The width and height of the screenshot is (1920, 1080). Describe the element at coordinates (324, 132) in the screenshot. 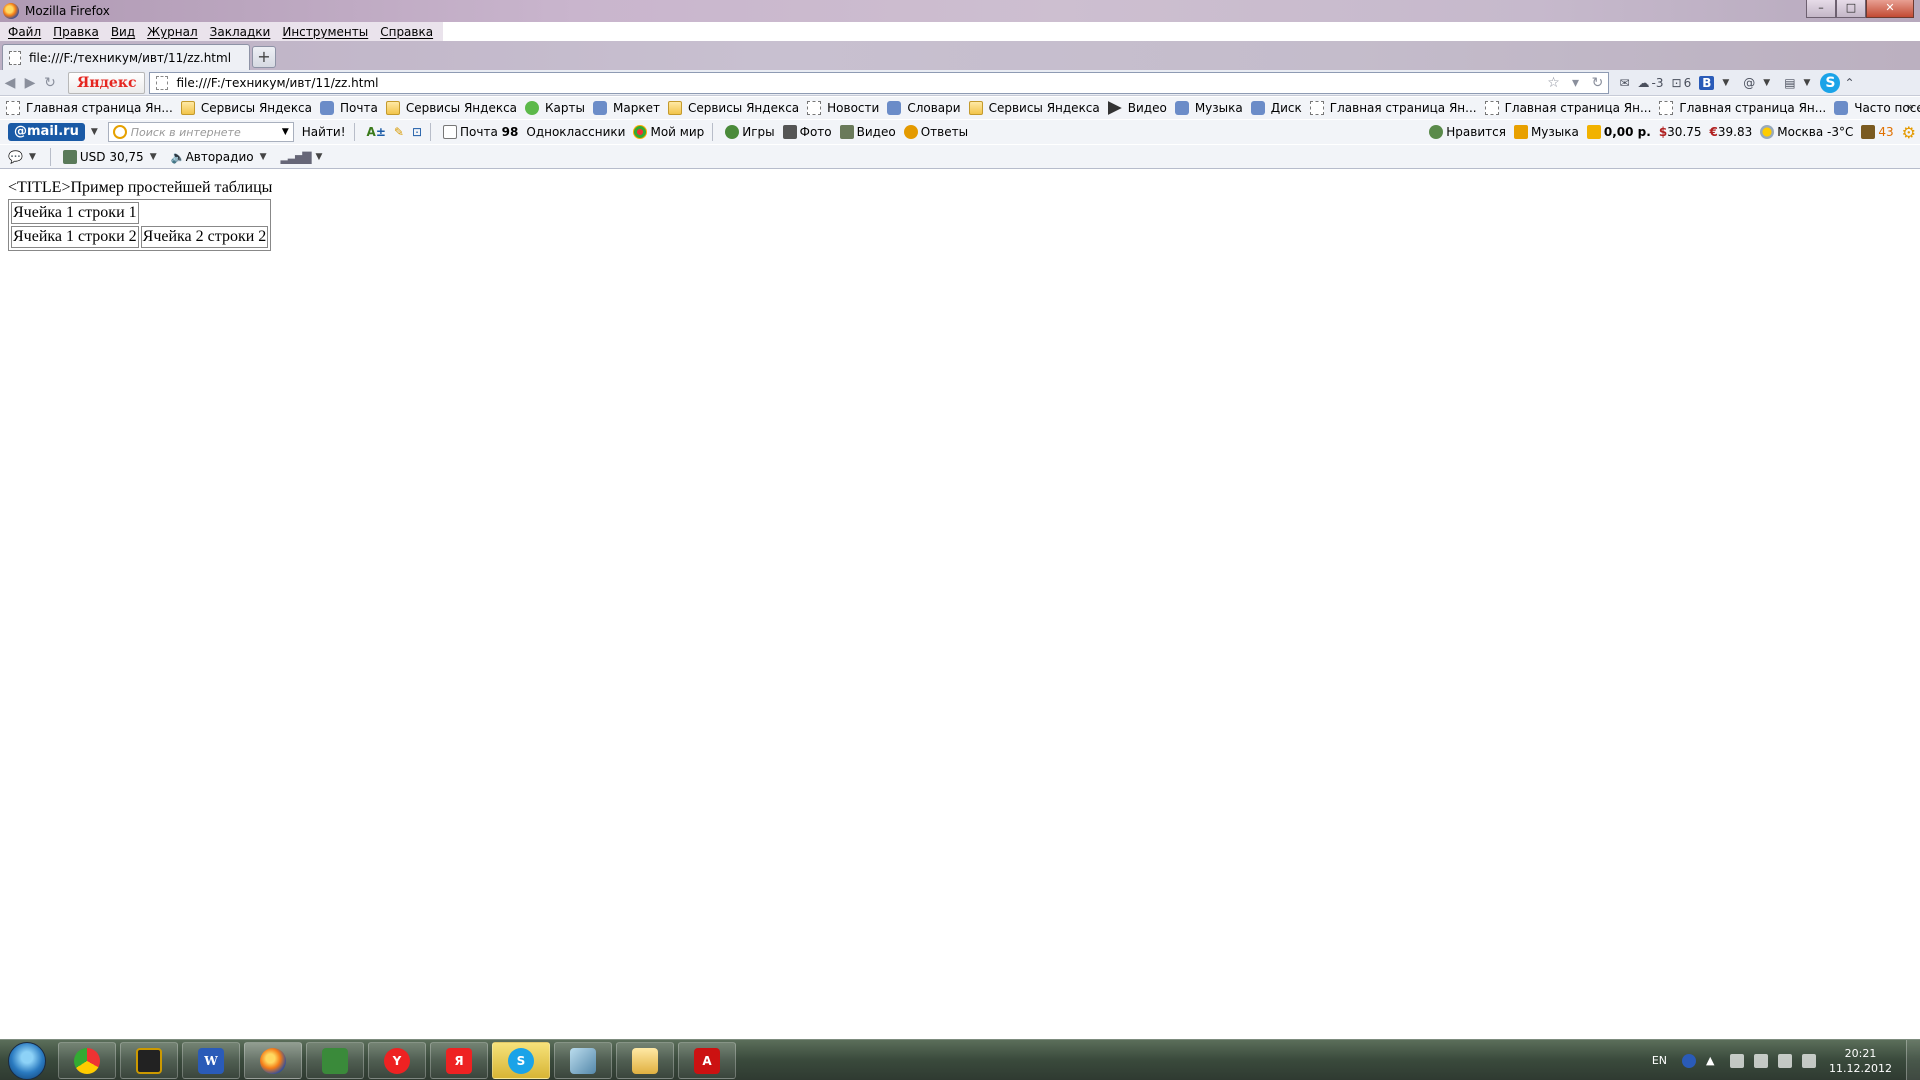

I see `find-button: Найти!` at that location.